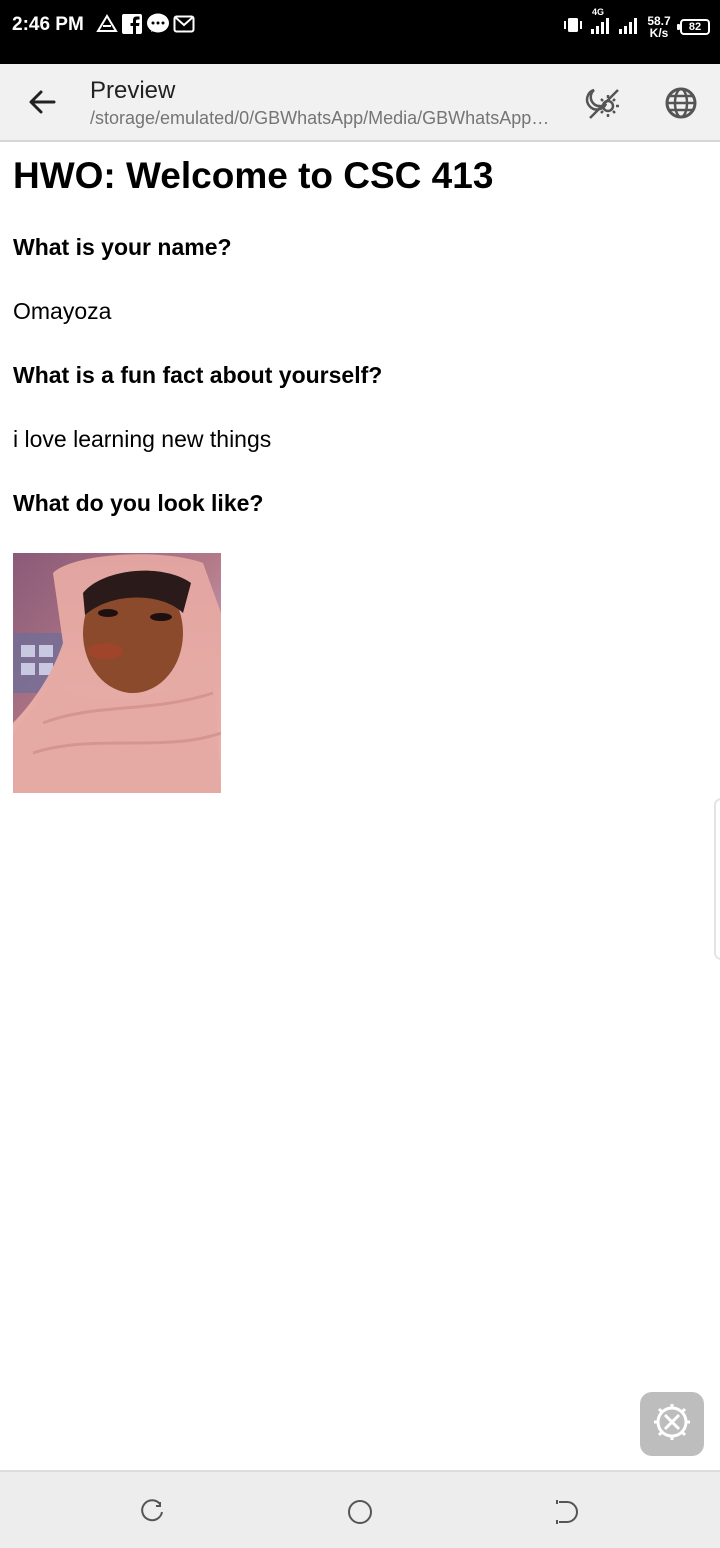  What do you see at coordinates (567, 1512) in the screenshot?
I see `back-nav-icon` at bounding box center [567, 1512].